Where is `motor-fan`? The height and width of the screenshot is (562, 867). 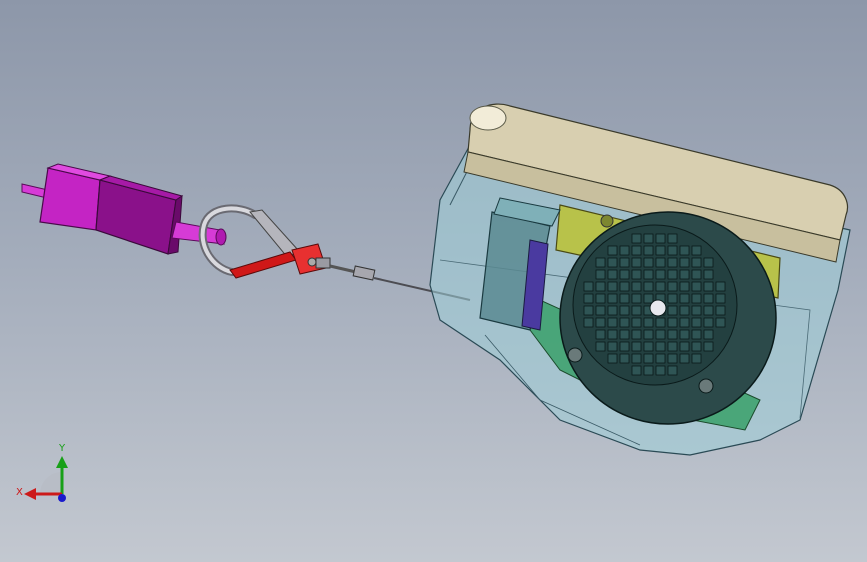
motor-fan is located at coordinates (668, 318).